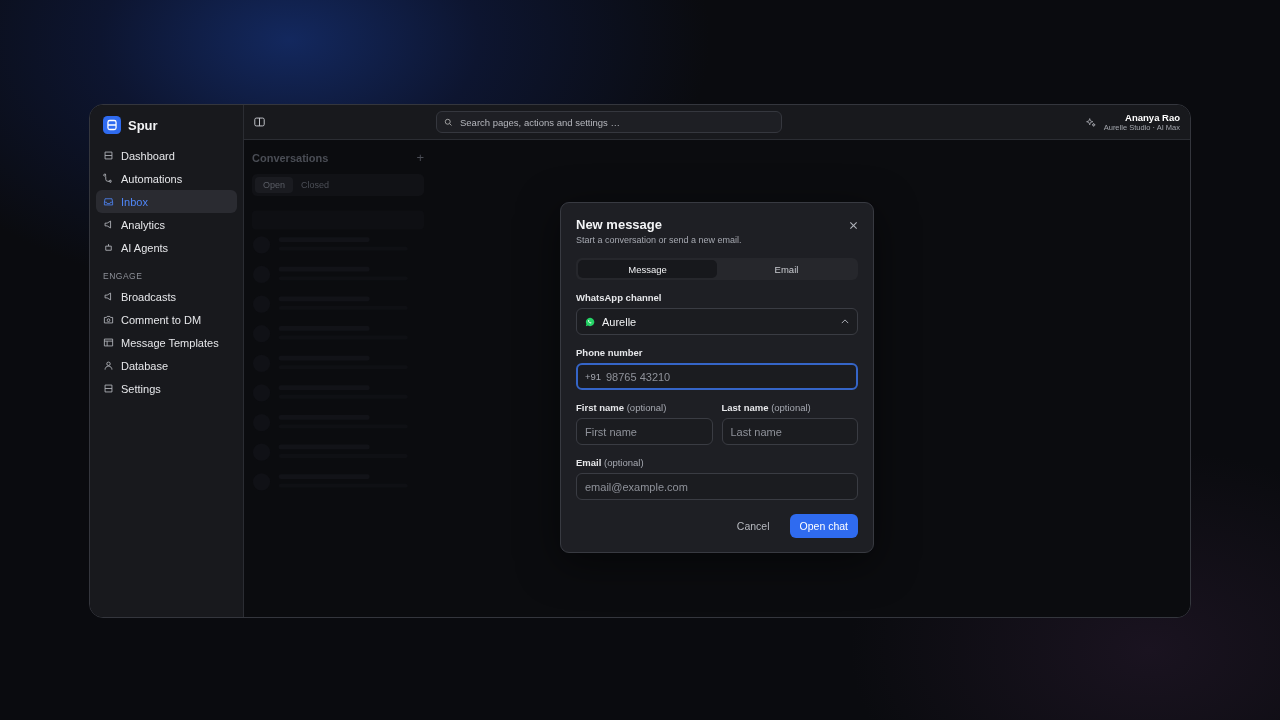  Describe the element at coordinates (290, 157) in the screenshot. I see `panel-title: Conversations` at that location.